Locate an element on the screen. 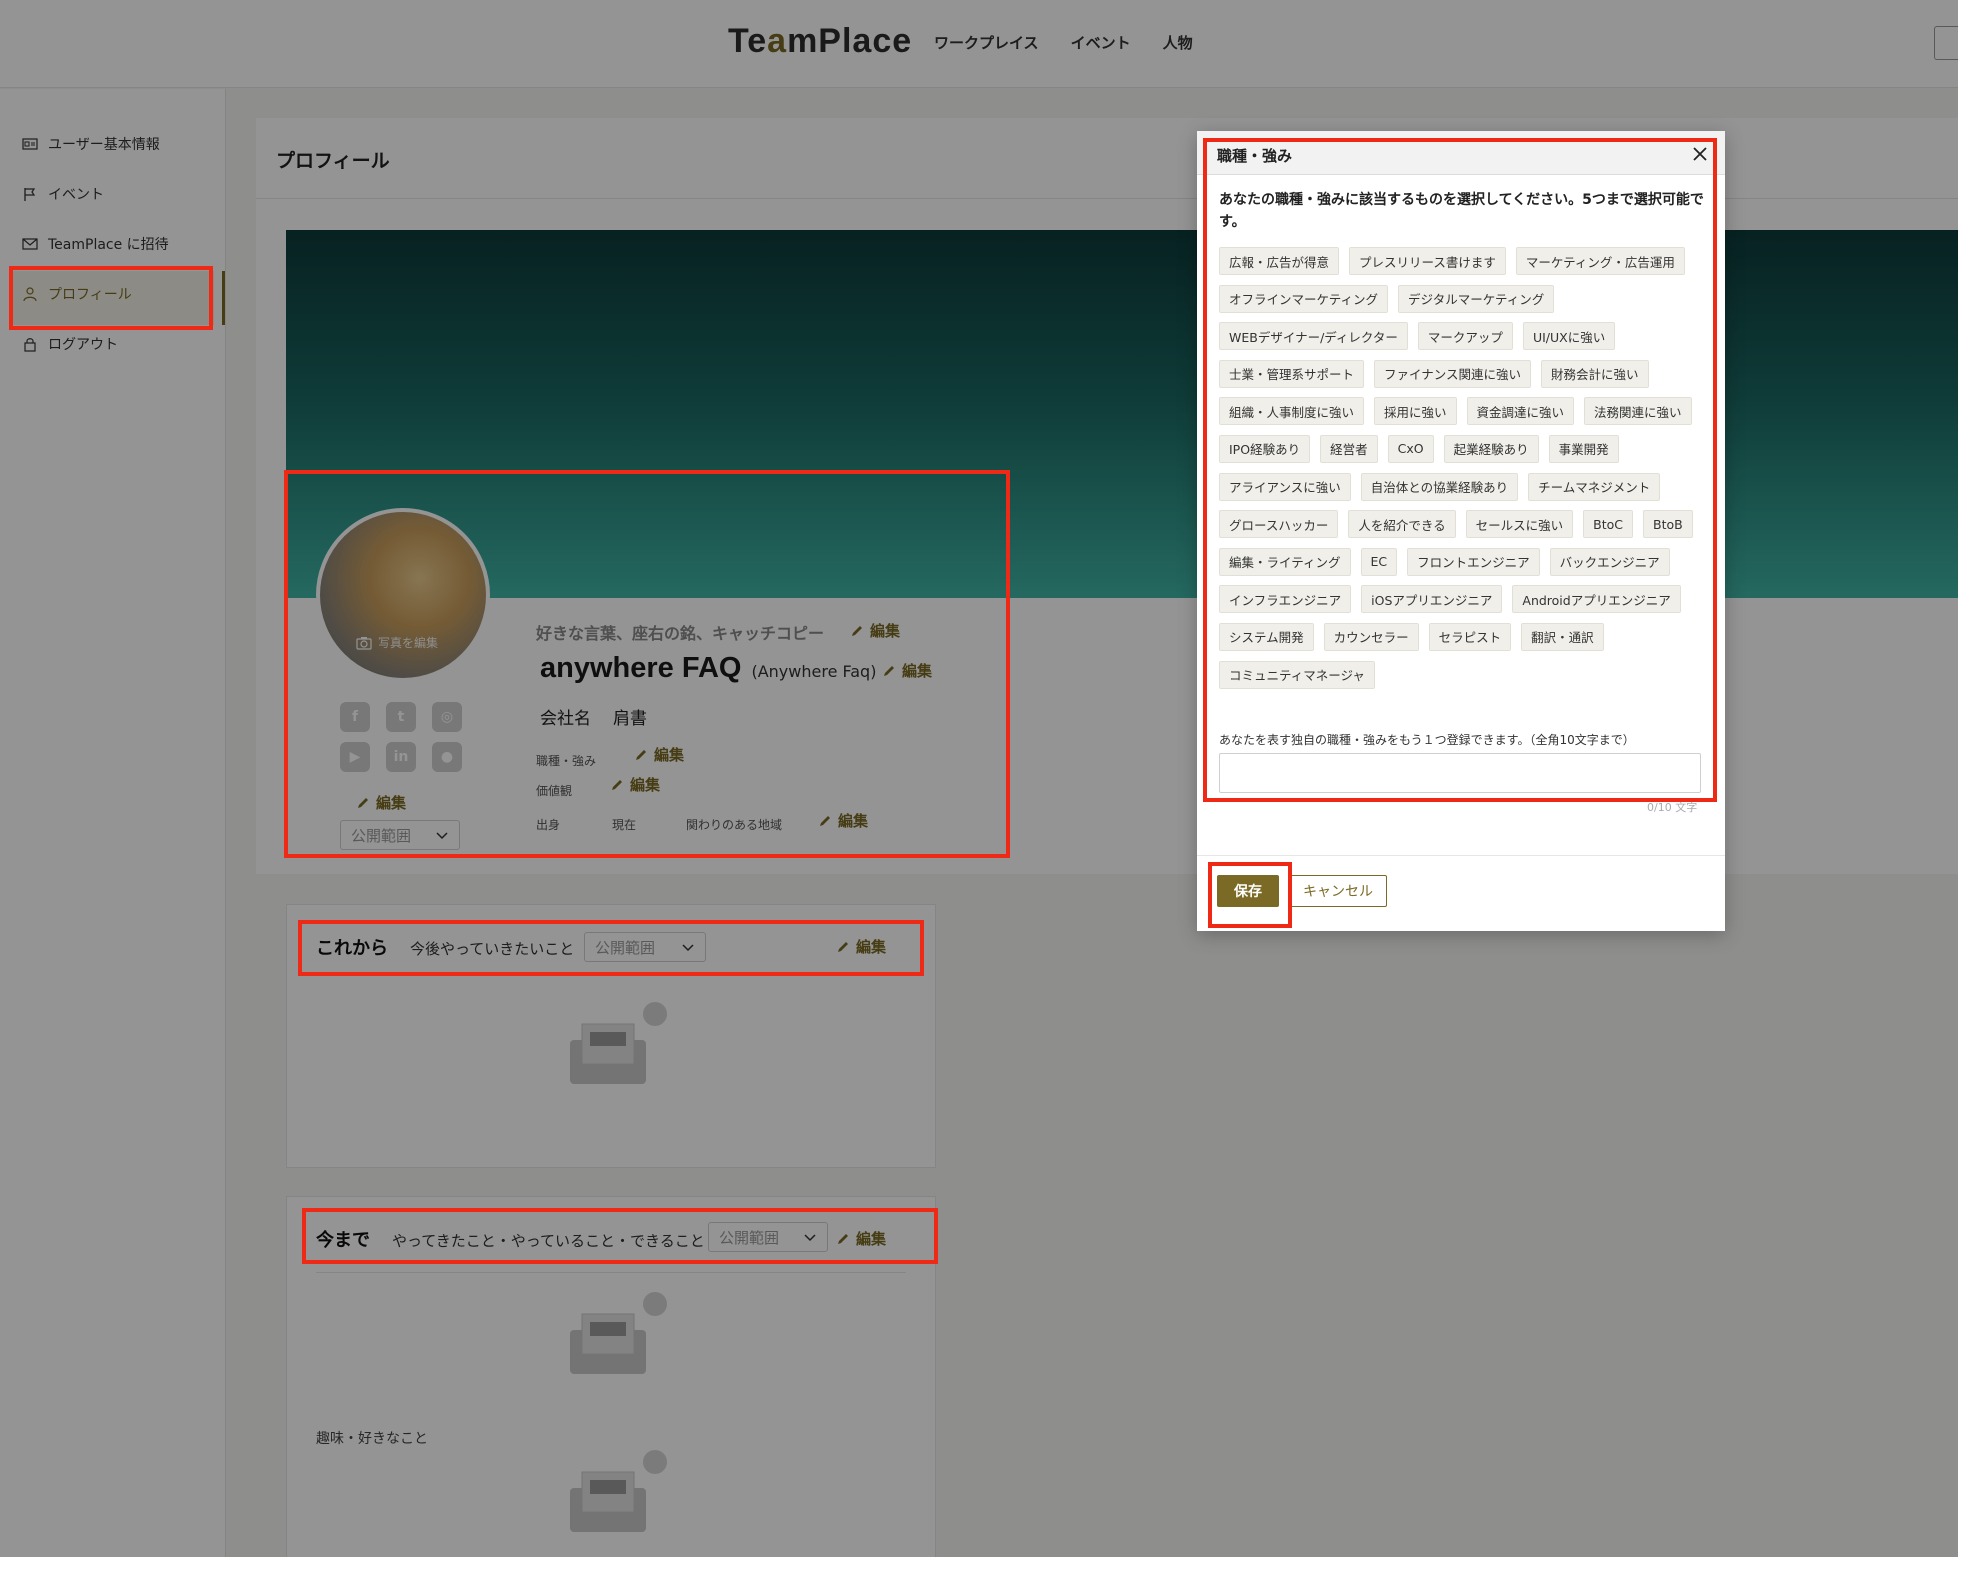 The width and height of the screenshot is (1970, 1576). strength-tag: BtoB is located at coordinates (1668, 524).